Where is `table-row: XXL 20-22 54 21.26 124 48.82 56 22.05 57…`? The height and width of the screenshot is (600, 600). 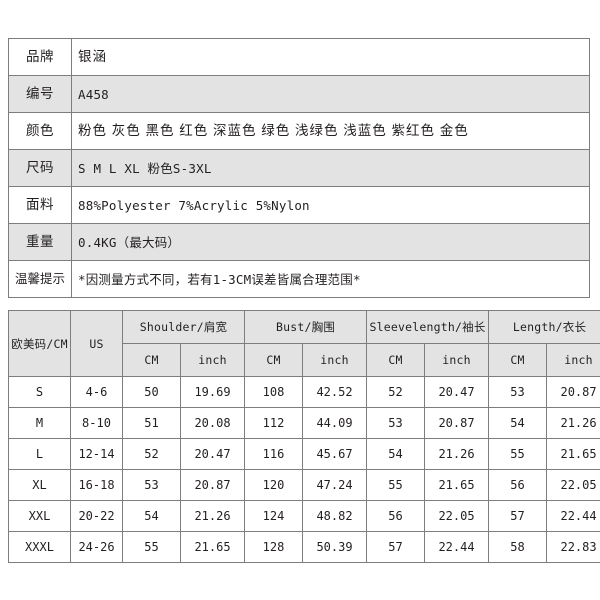 table-row: XXL 20-22 54 21.26 124 48.82 56 22.05 57… is located at coordinates (304, 516).